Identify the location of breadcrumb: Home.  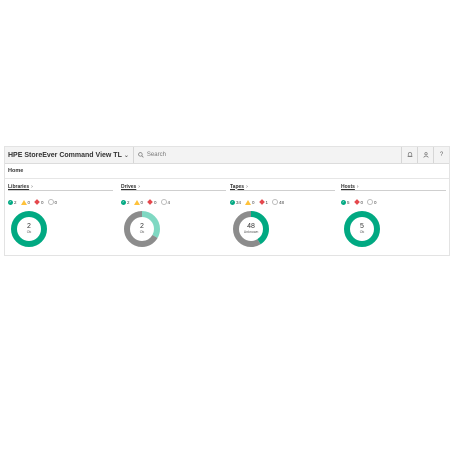
(227, 171).